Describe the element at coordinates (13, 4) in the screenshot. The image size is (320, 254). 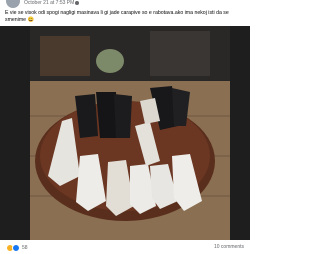
I see `avatar` at that location.